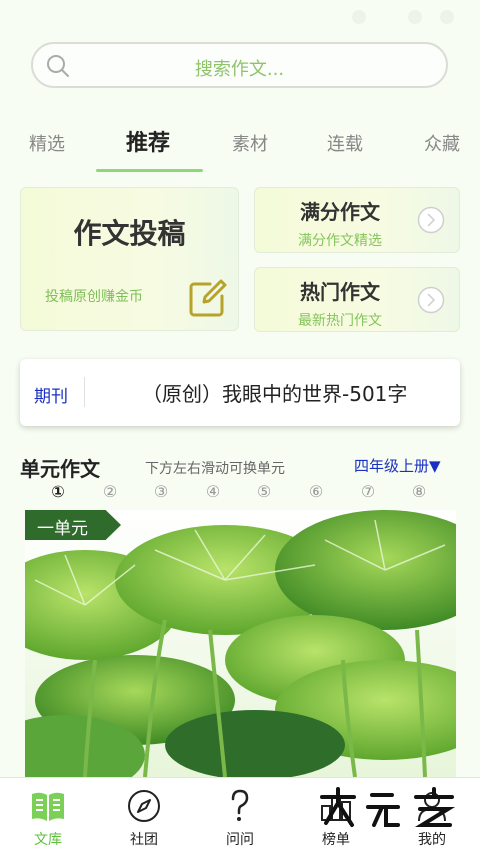 The height and width of the screenshot is (853, 480). Describe the element at coordinates (213, 491) in the screenshot. I see `unit-4: ④` at that location.